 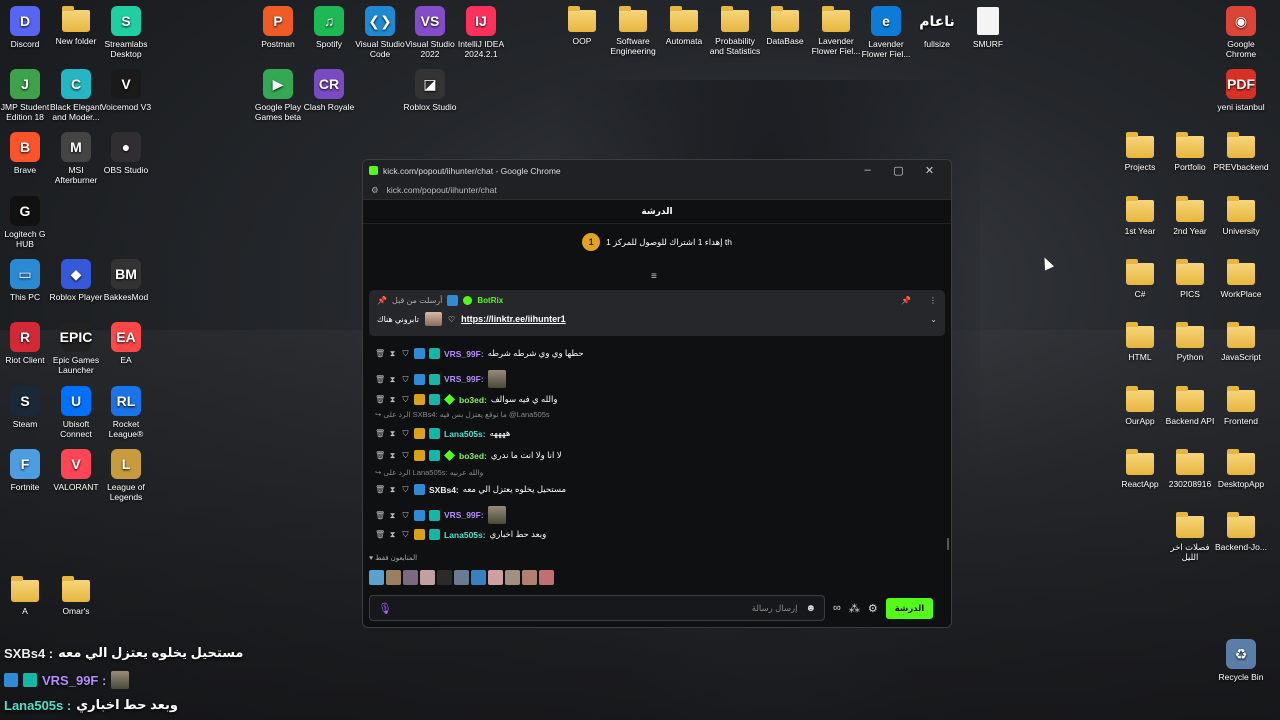 I want to click on desktop-icon: 230208916, so click(x=1190, y=469).